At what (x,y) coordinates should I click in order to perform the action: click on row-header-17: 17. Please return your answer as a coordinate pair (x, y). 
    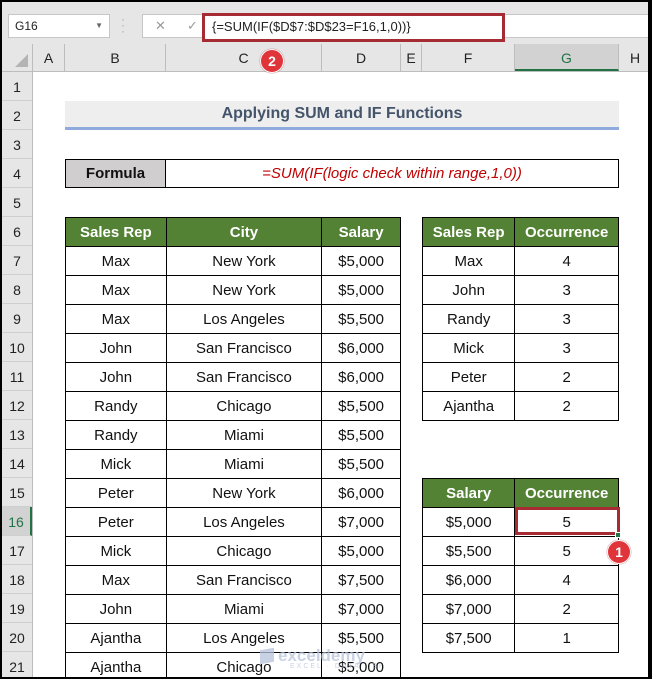
    Looking at the image, I should click on (17, 550).